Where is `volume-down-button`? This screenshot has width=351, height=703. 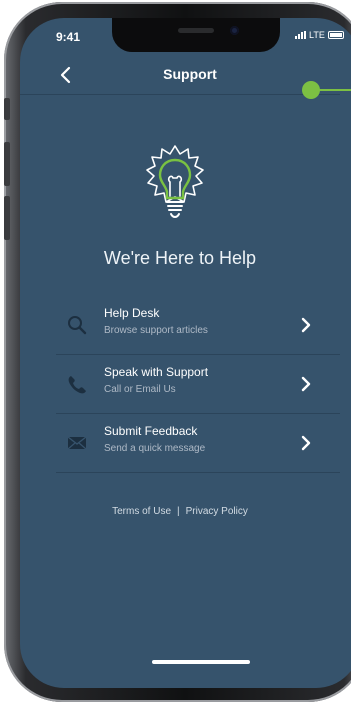 volume-down-button is located at coordinates (7, 218).